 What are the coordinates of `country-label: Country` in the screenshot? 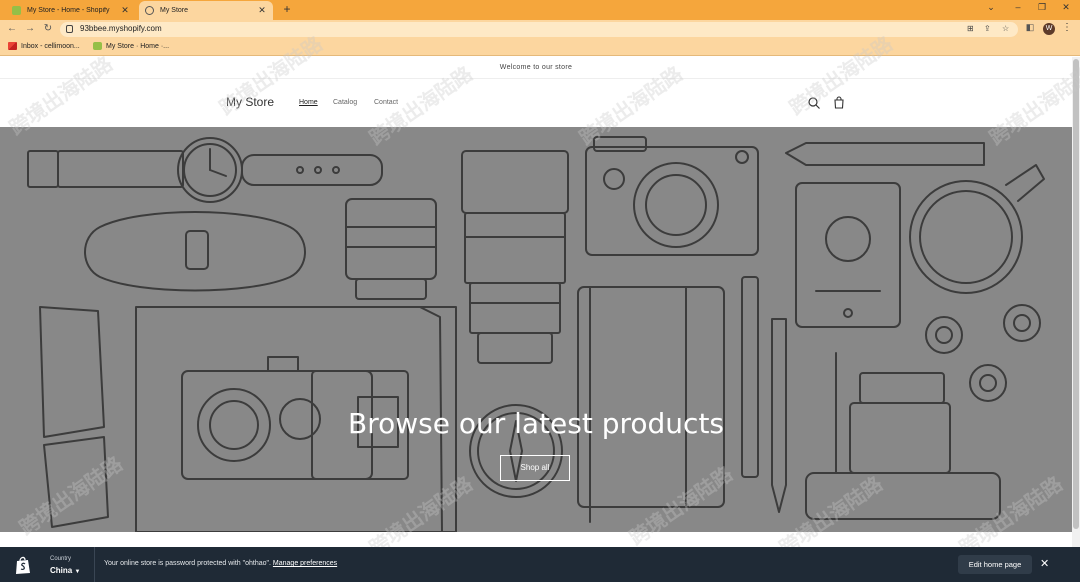 It's located at (61, 559).